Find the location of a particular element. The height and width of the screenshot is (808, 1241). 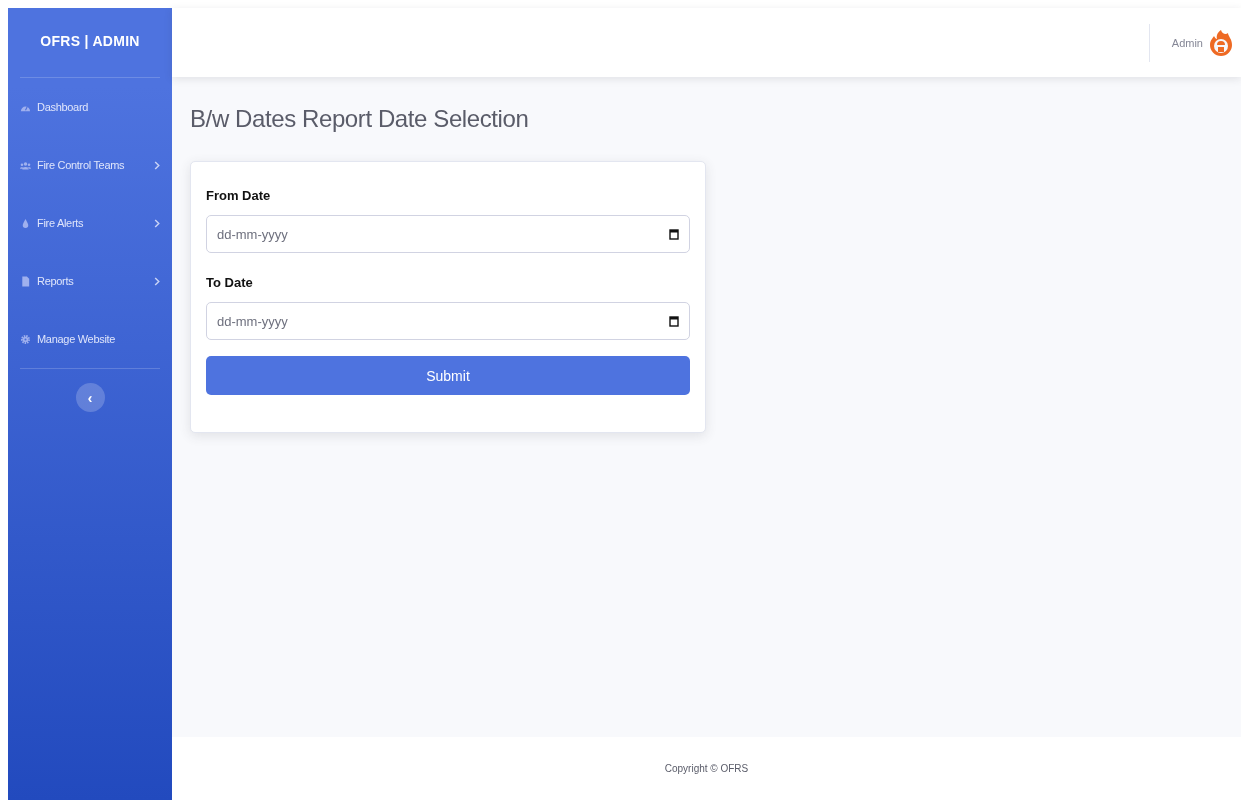

nav-item: Fire Control Teams is located at coordinates (90, 165).